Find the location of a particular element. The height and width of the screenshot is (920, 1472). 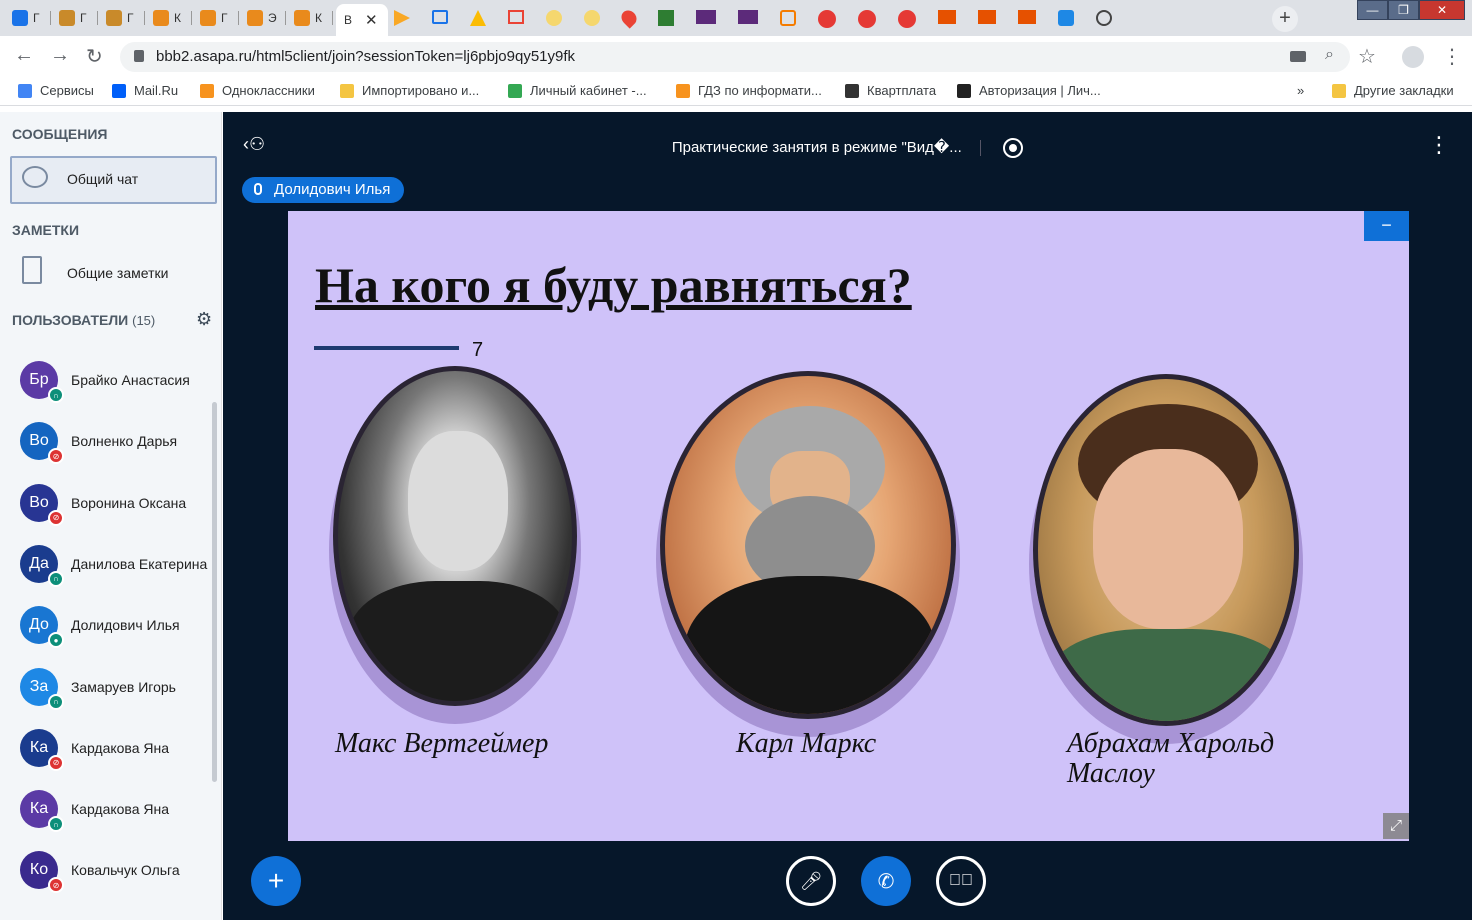

browser-menu-icon: ⋮ is located at coordinates (1452, 56).